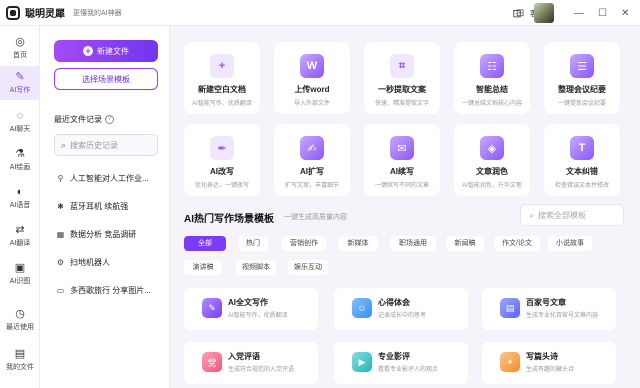  What do you see at coordinates (203, 267) in the screenshot?
I see `chip-speech: 演讲稿` at bounding box center [203, 267].